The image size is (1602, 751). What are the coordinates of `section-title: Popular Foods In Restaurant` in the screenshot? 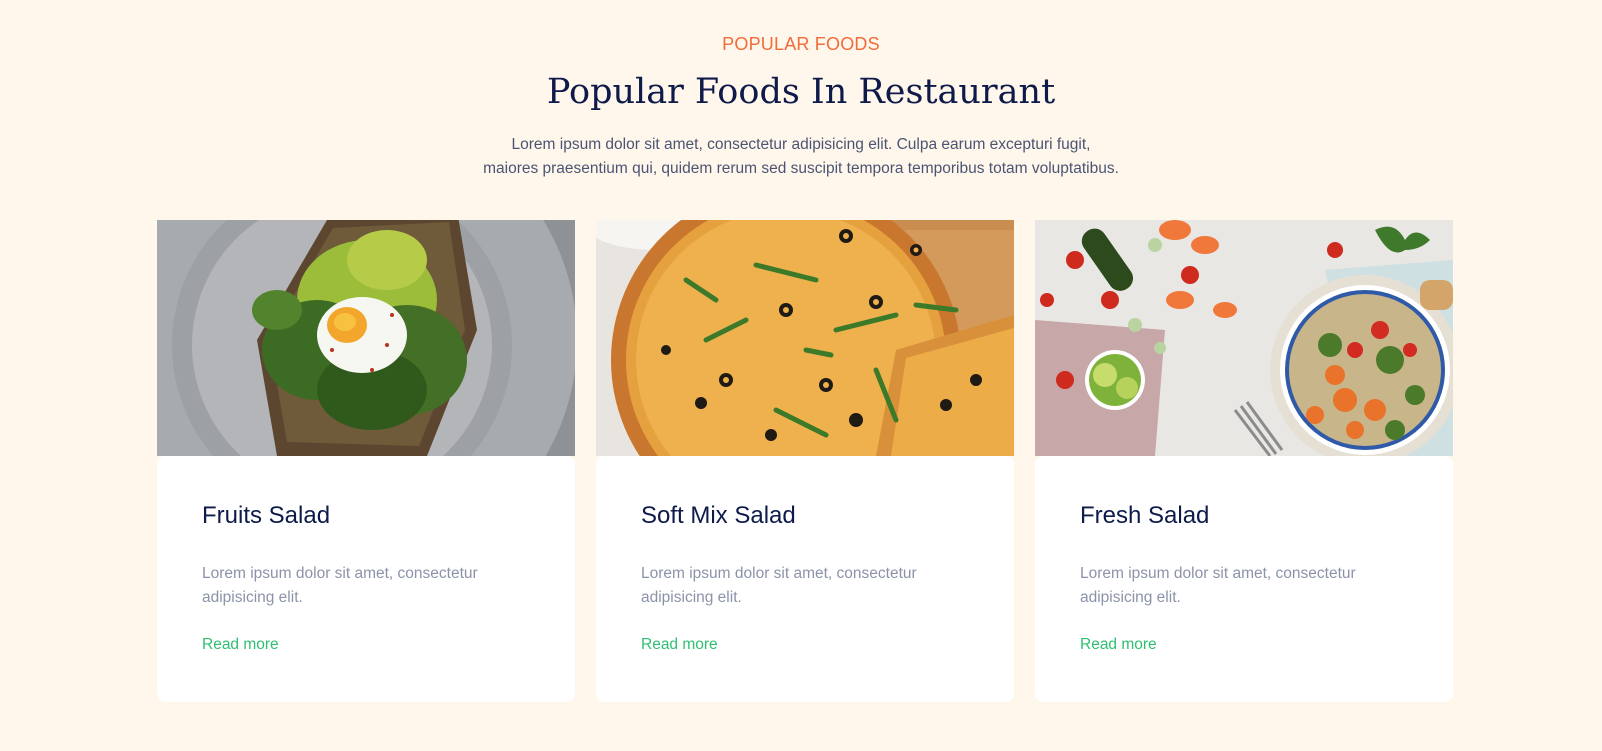 It's located at (801, 92).